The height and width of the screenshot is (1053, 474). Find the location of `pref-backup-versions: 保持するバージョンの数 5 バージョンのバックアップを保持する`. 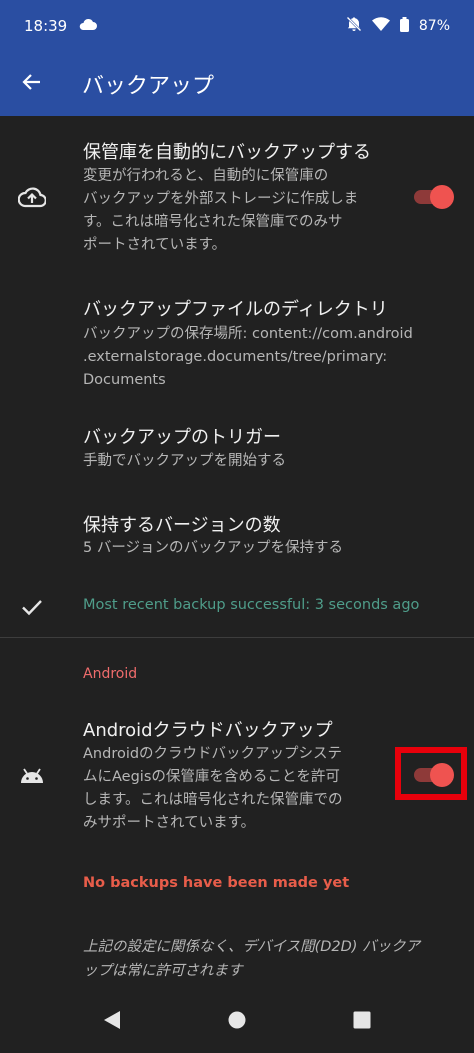

pref-backup-versions: 保持するバージョンの数 5 バージョンのバックアップを保持する is located at coordinates (237, 538).